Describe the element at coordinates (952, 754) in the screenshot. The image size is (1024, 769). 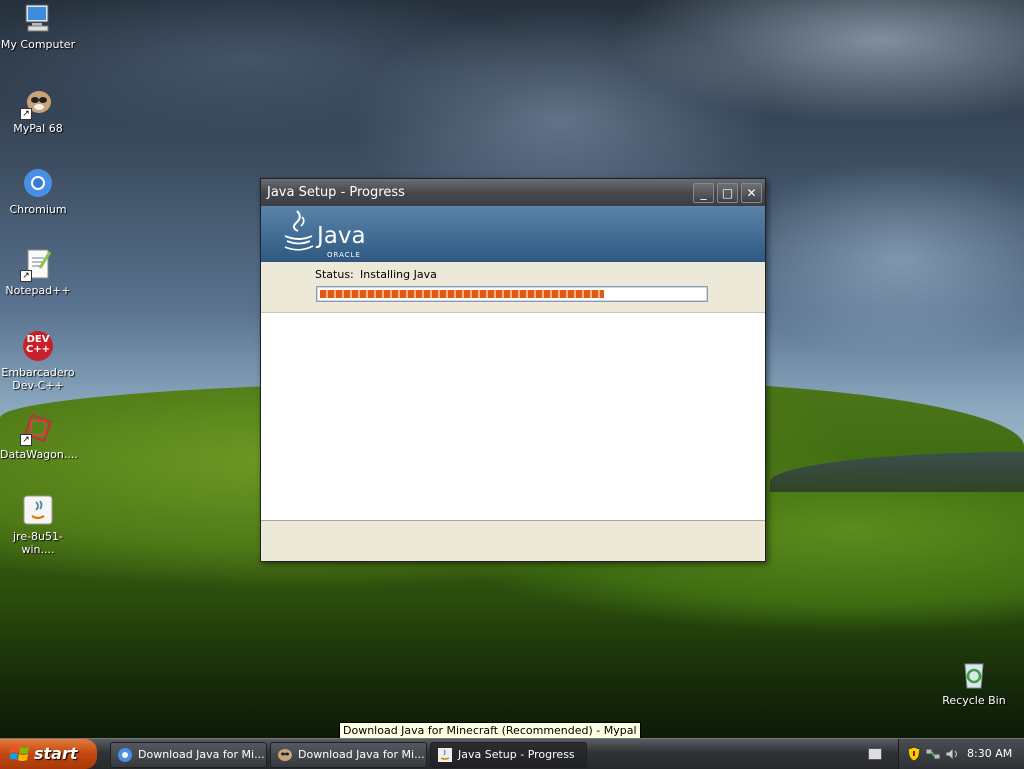
I see `volume-icon` at that location.